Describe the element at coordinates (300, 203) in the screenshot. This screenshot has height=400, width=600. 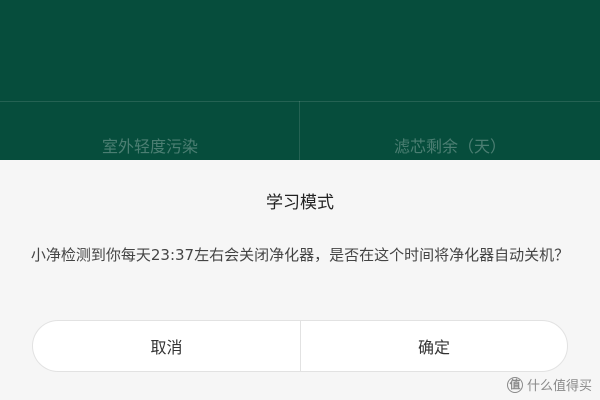
I see `dialog-title: 学习模式` at that location.